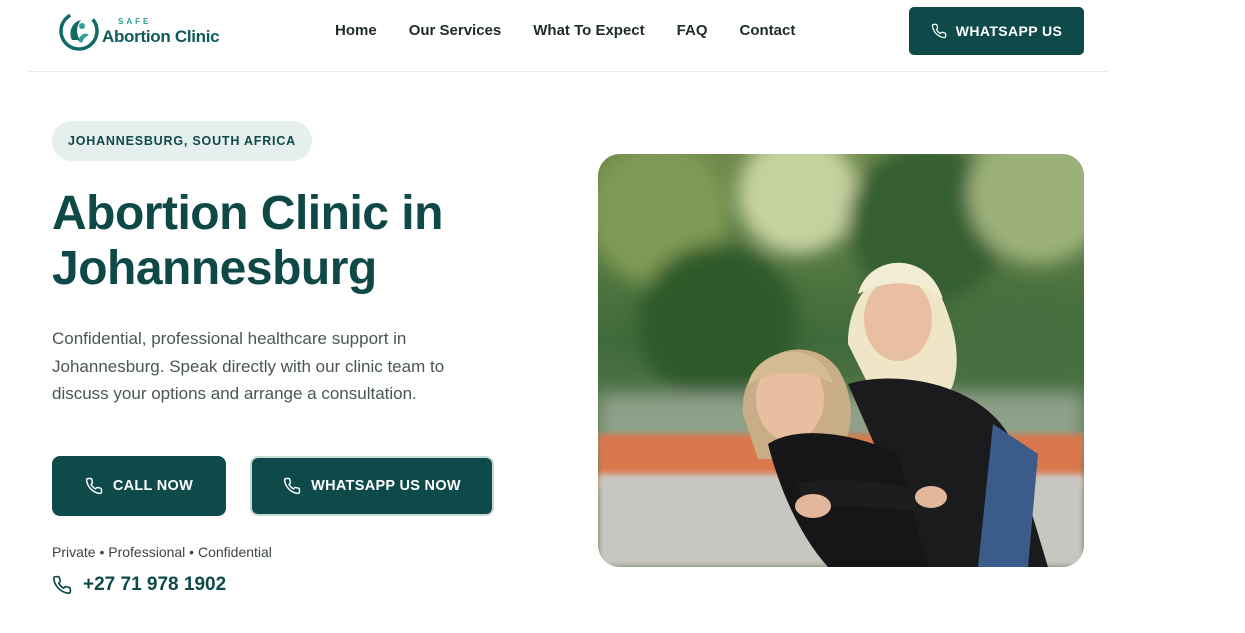 Image resolution: width=1245 pixels, height=633 pixels. I want to click on call-now-label: CALL NOW, so click(153, 486).